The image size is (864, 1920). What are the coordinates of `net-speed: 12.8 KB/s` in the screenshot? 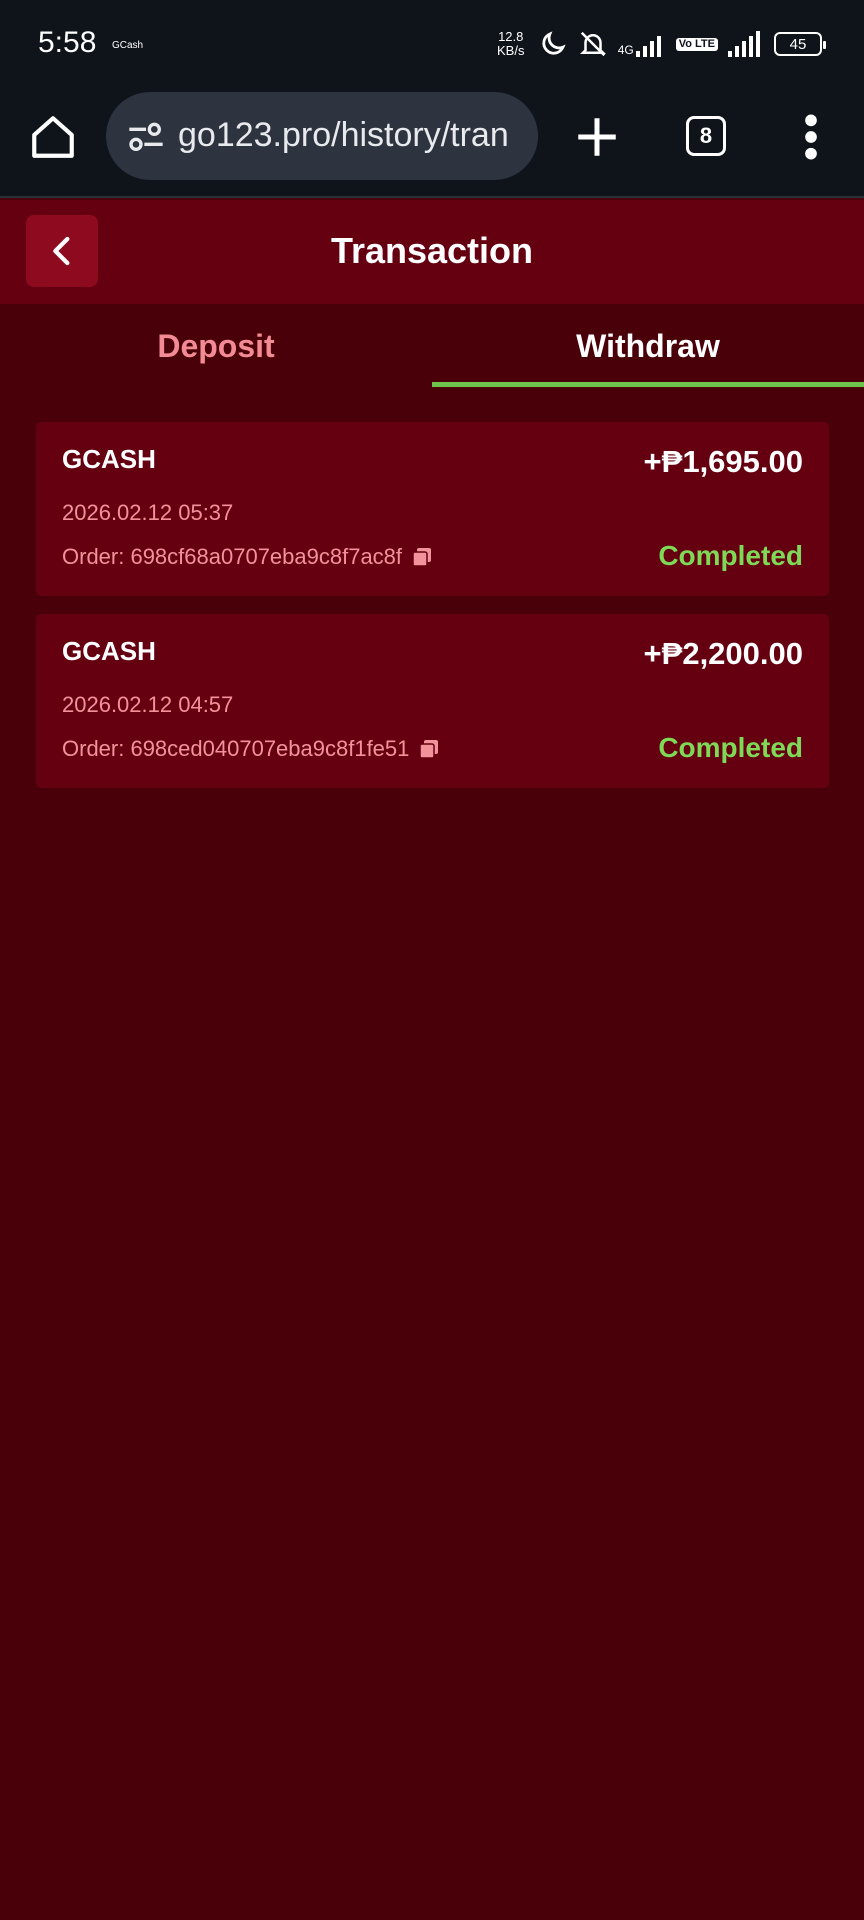 It's located at (511, 44).